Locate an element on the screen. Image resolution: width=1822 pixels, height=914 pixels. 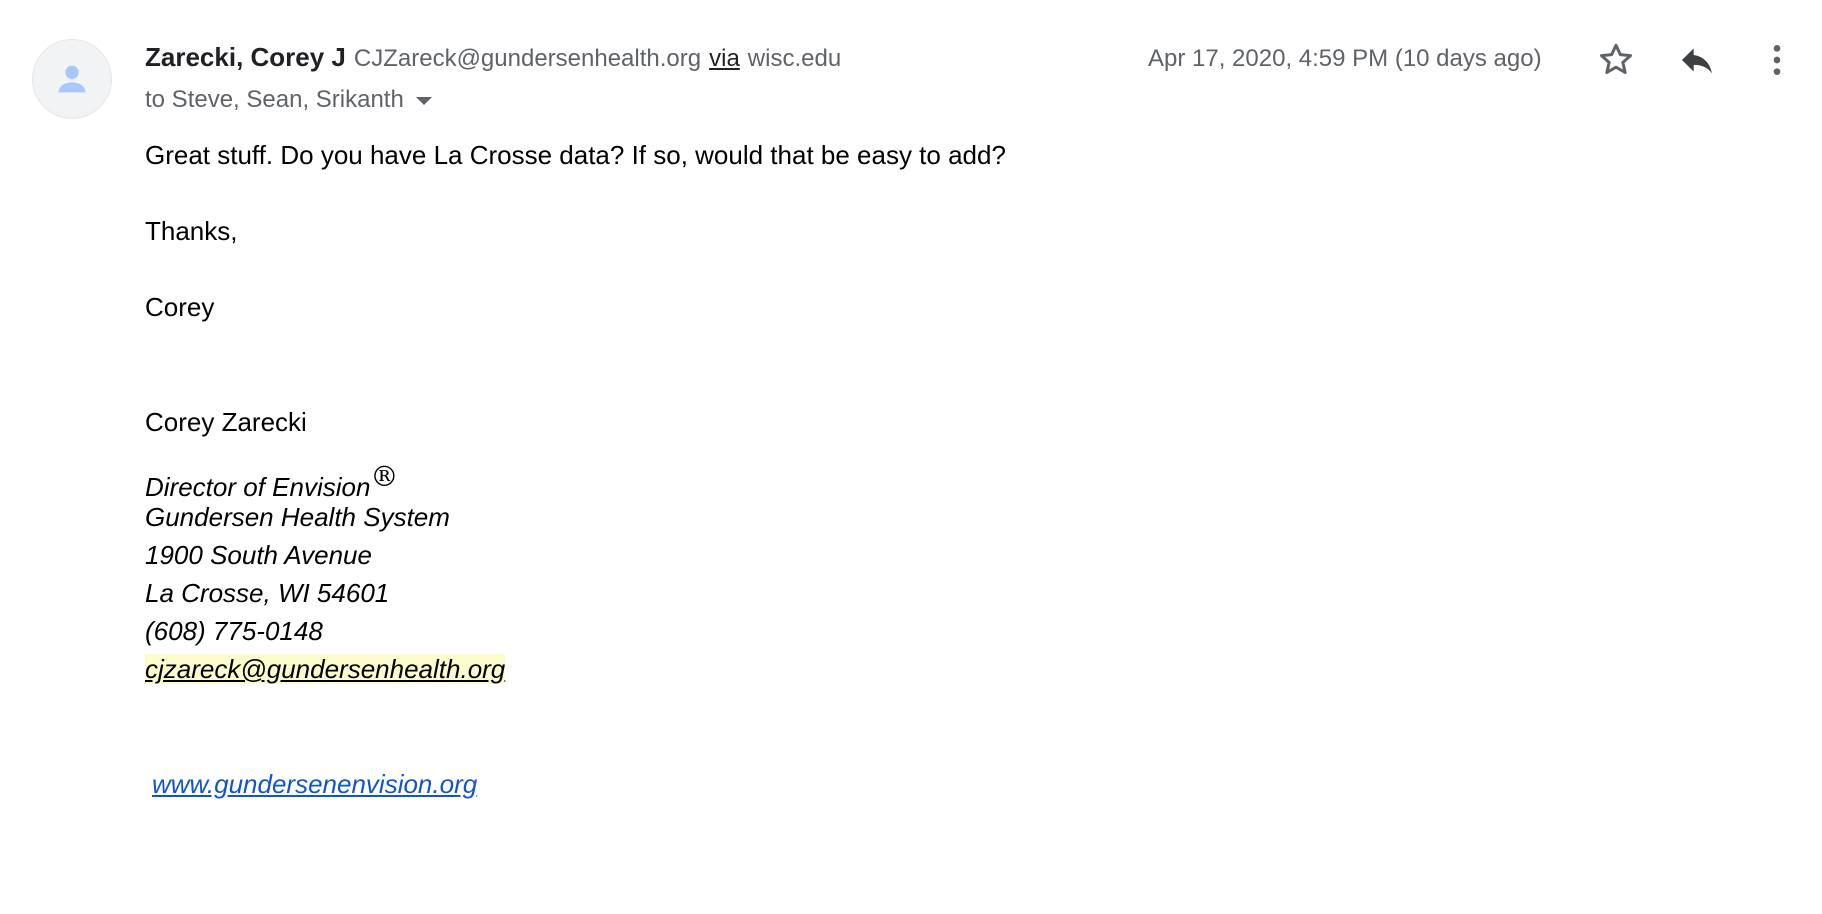
message-timestamp: Apr 17, 2020, 4:59 PM (10 days ago) is located at coordinates (1345, 58).